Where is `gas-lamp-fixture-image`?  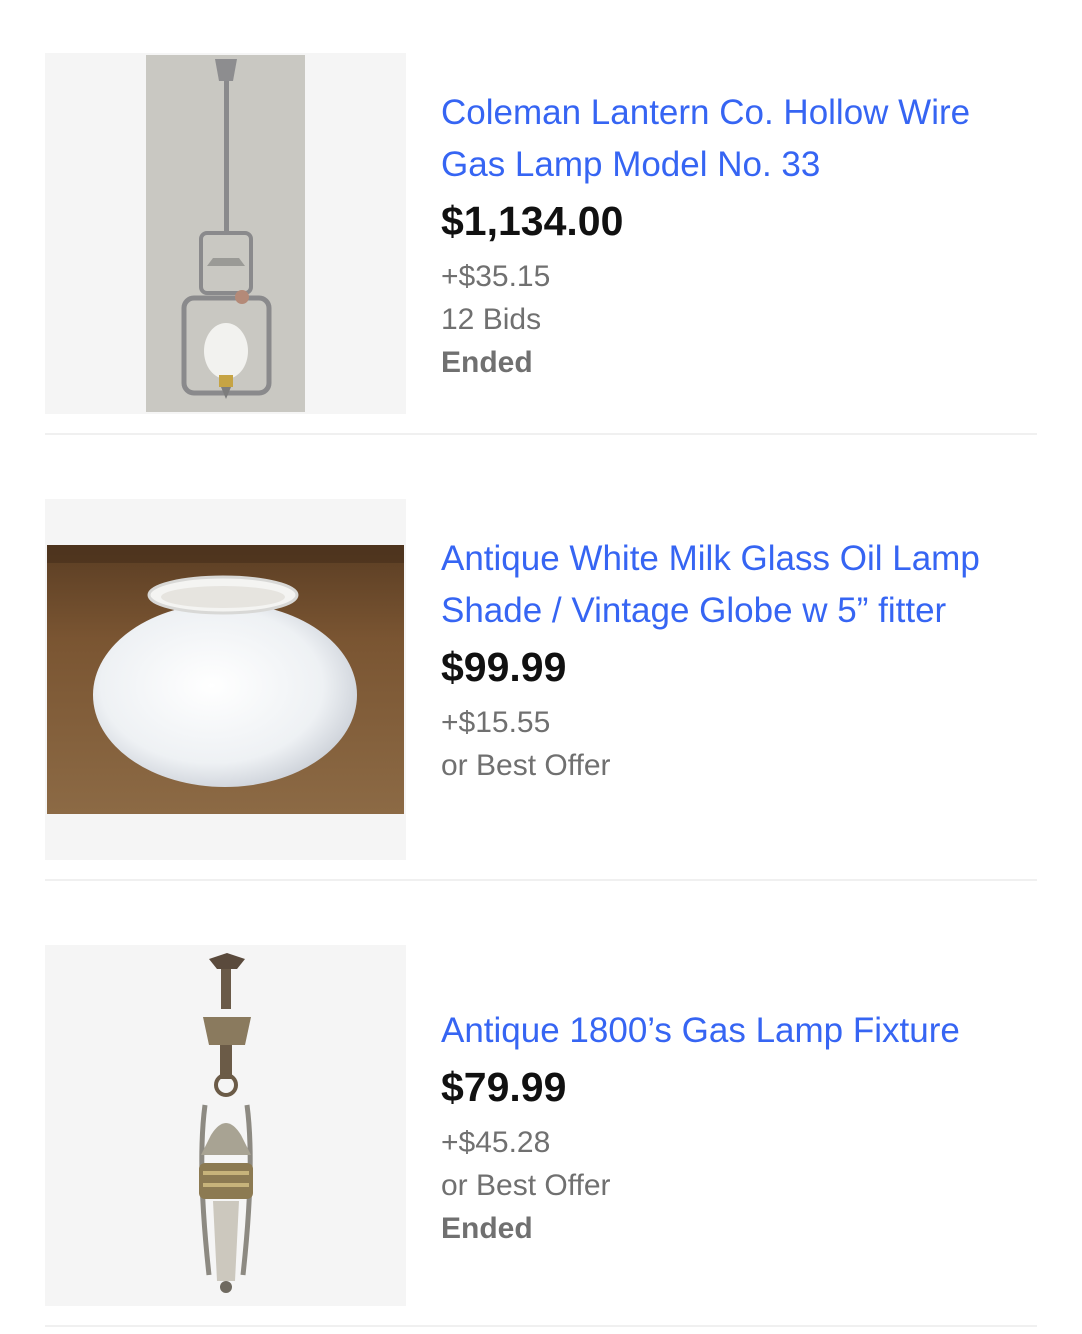 gas-lamp-fixture-image is located at coordinates (225, 1125).